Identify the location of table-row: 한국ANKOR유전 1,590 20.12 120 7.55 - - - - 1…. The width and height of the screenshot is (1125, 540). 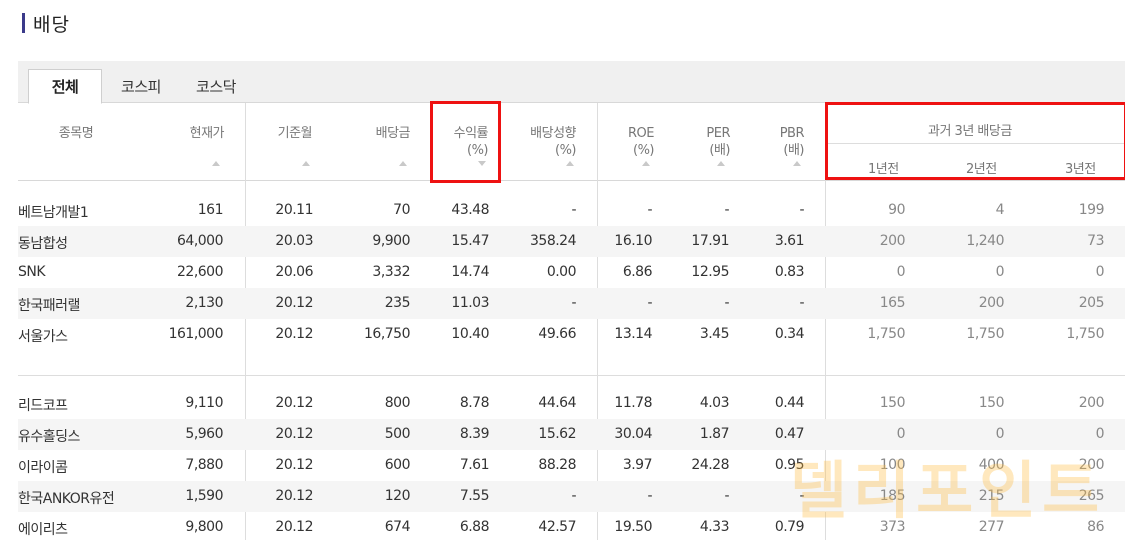
(571, 496).